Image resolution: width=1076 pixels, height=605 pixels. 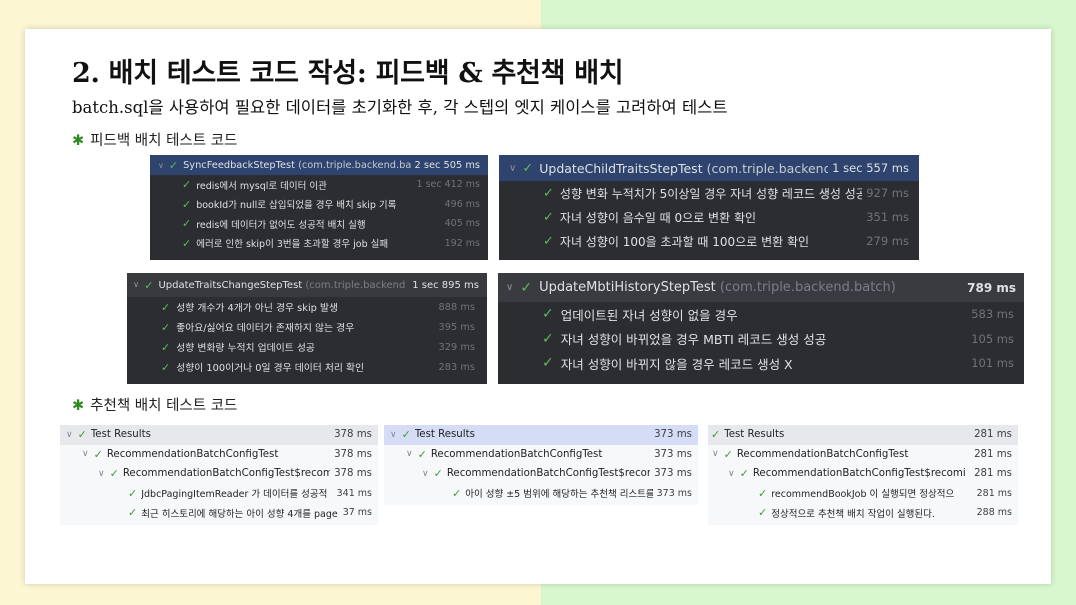 What do you see at coordinates (353, 454) in the screenshot?
I see `config-test-time: 378 ms` at bounding box center [353, 454].